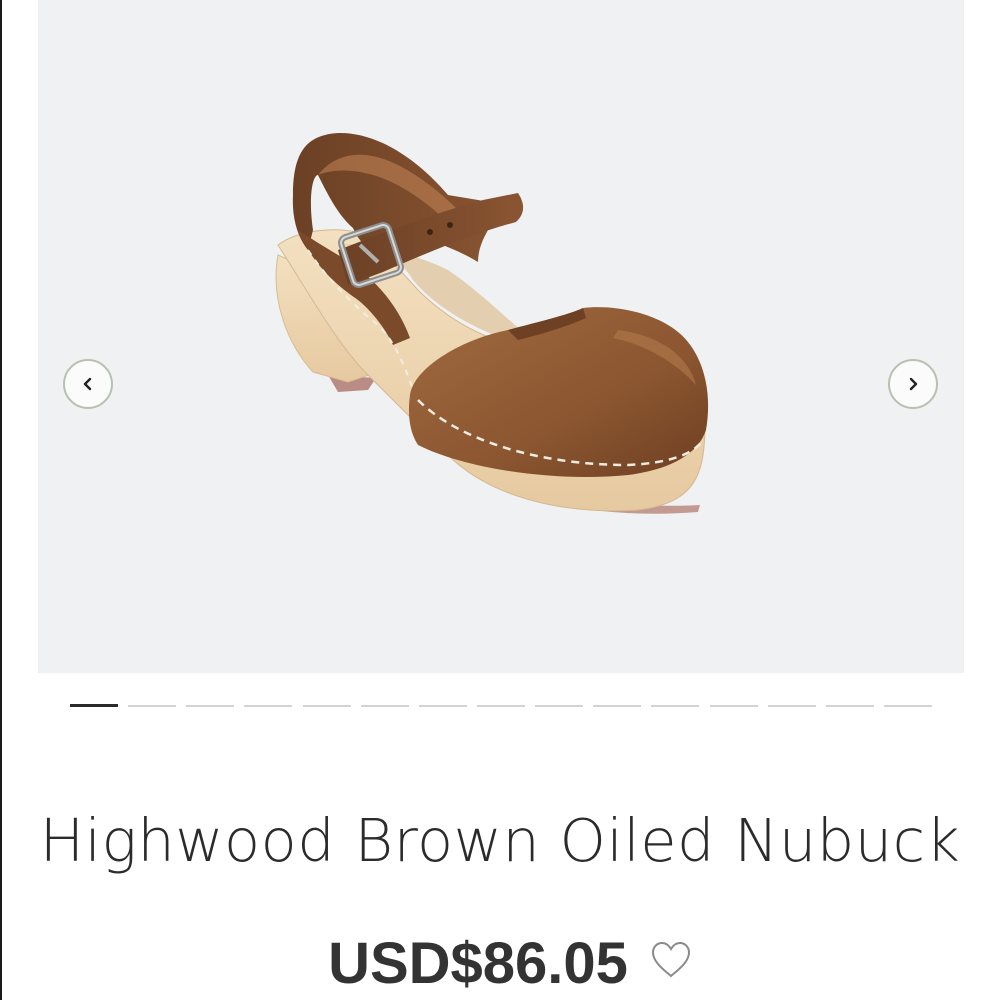 Image resolution: width=1000 pixels, height=1000 pixels. I want to click on heart-icon, so click(671, 960).